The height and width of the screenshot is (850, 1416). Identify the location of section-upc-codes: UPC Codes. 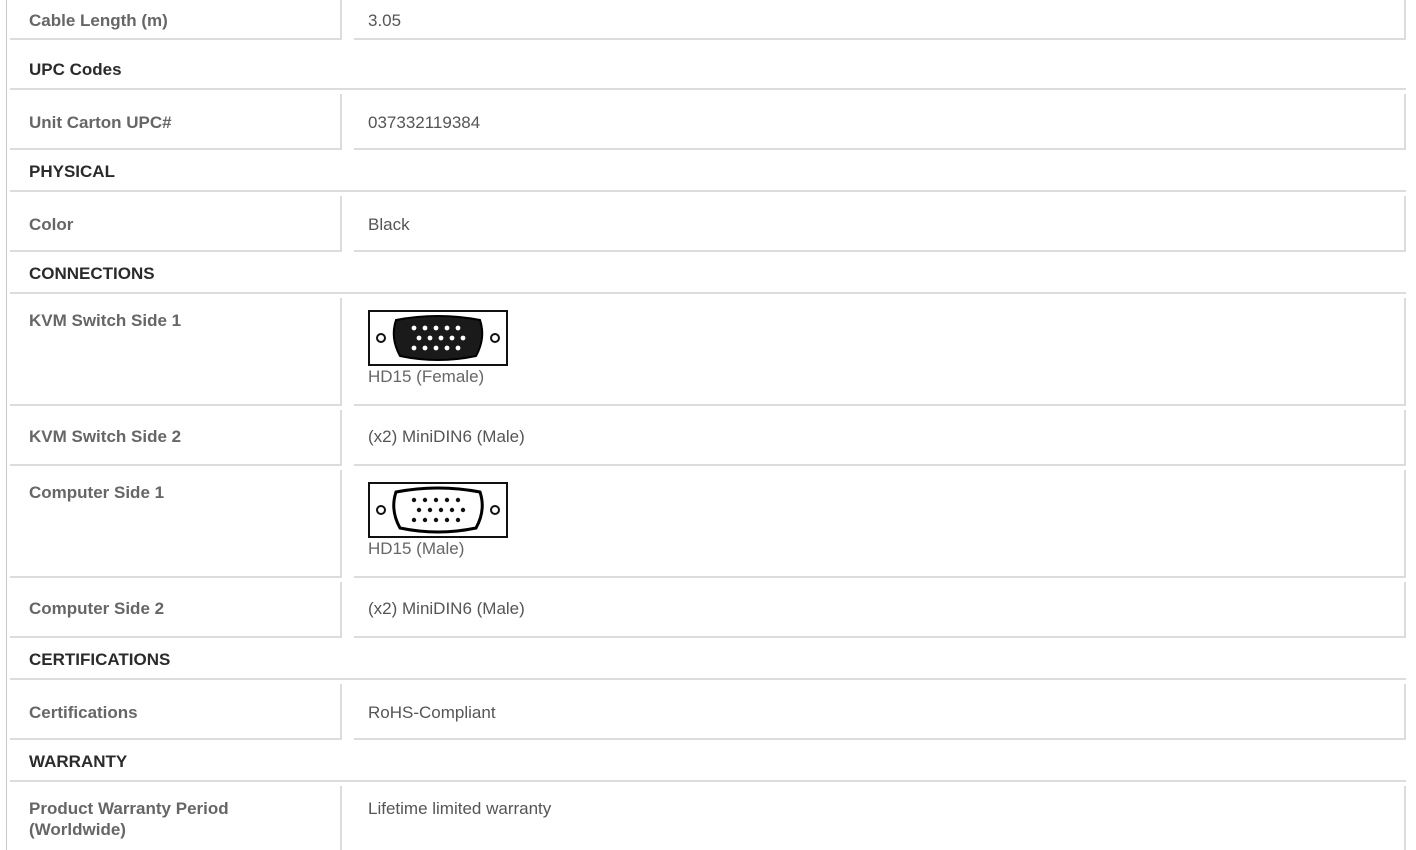
(708, 67).